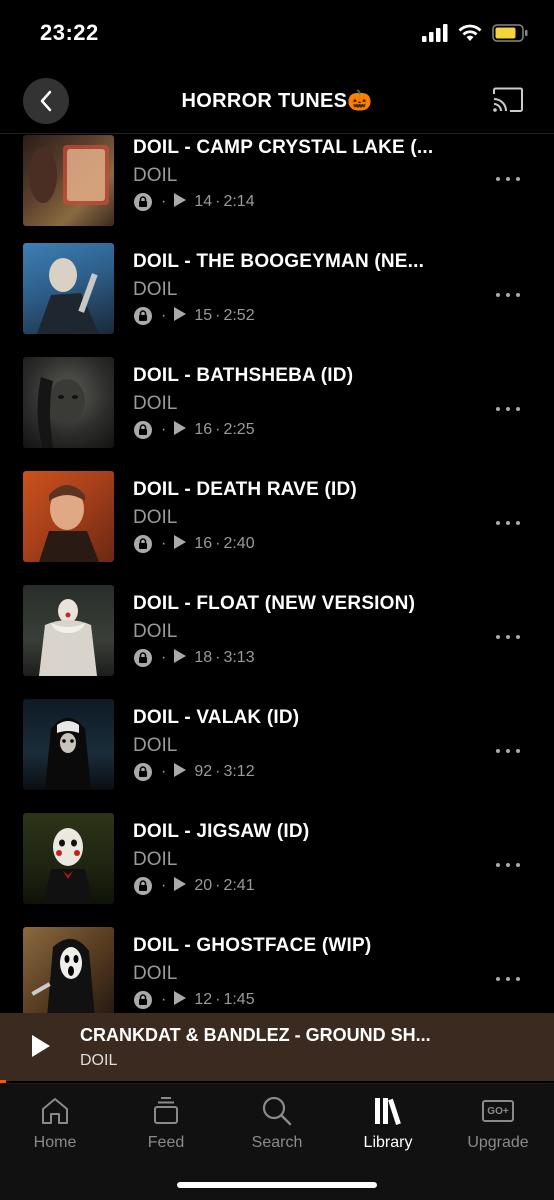 Image resolution: width=554 pixels, height=1200 pixels. I want to click on track-meta: · 20 · 2:41, so click(303, 886).